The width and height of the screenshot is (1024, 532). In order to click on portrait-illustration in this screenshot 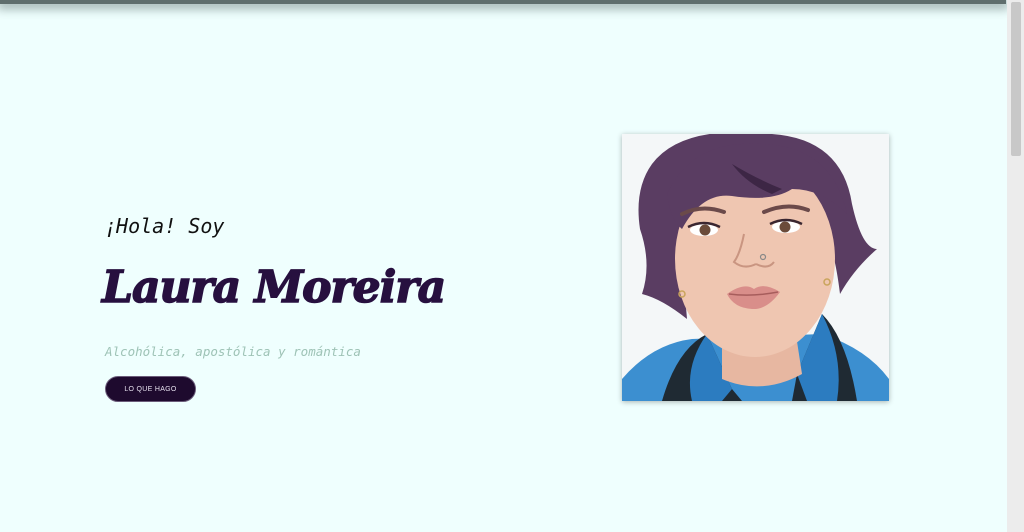, I will do `click(755, 267)`.